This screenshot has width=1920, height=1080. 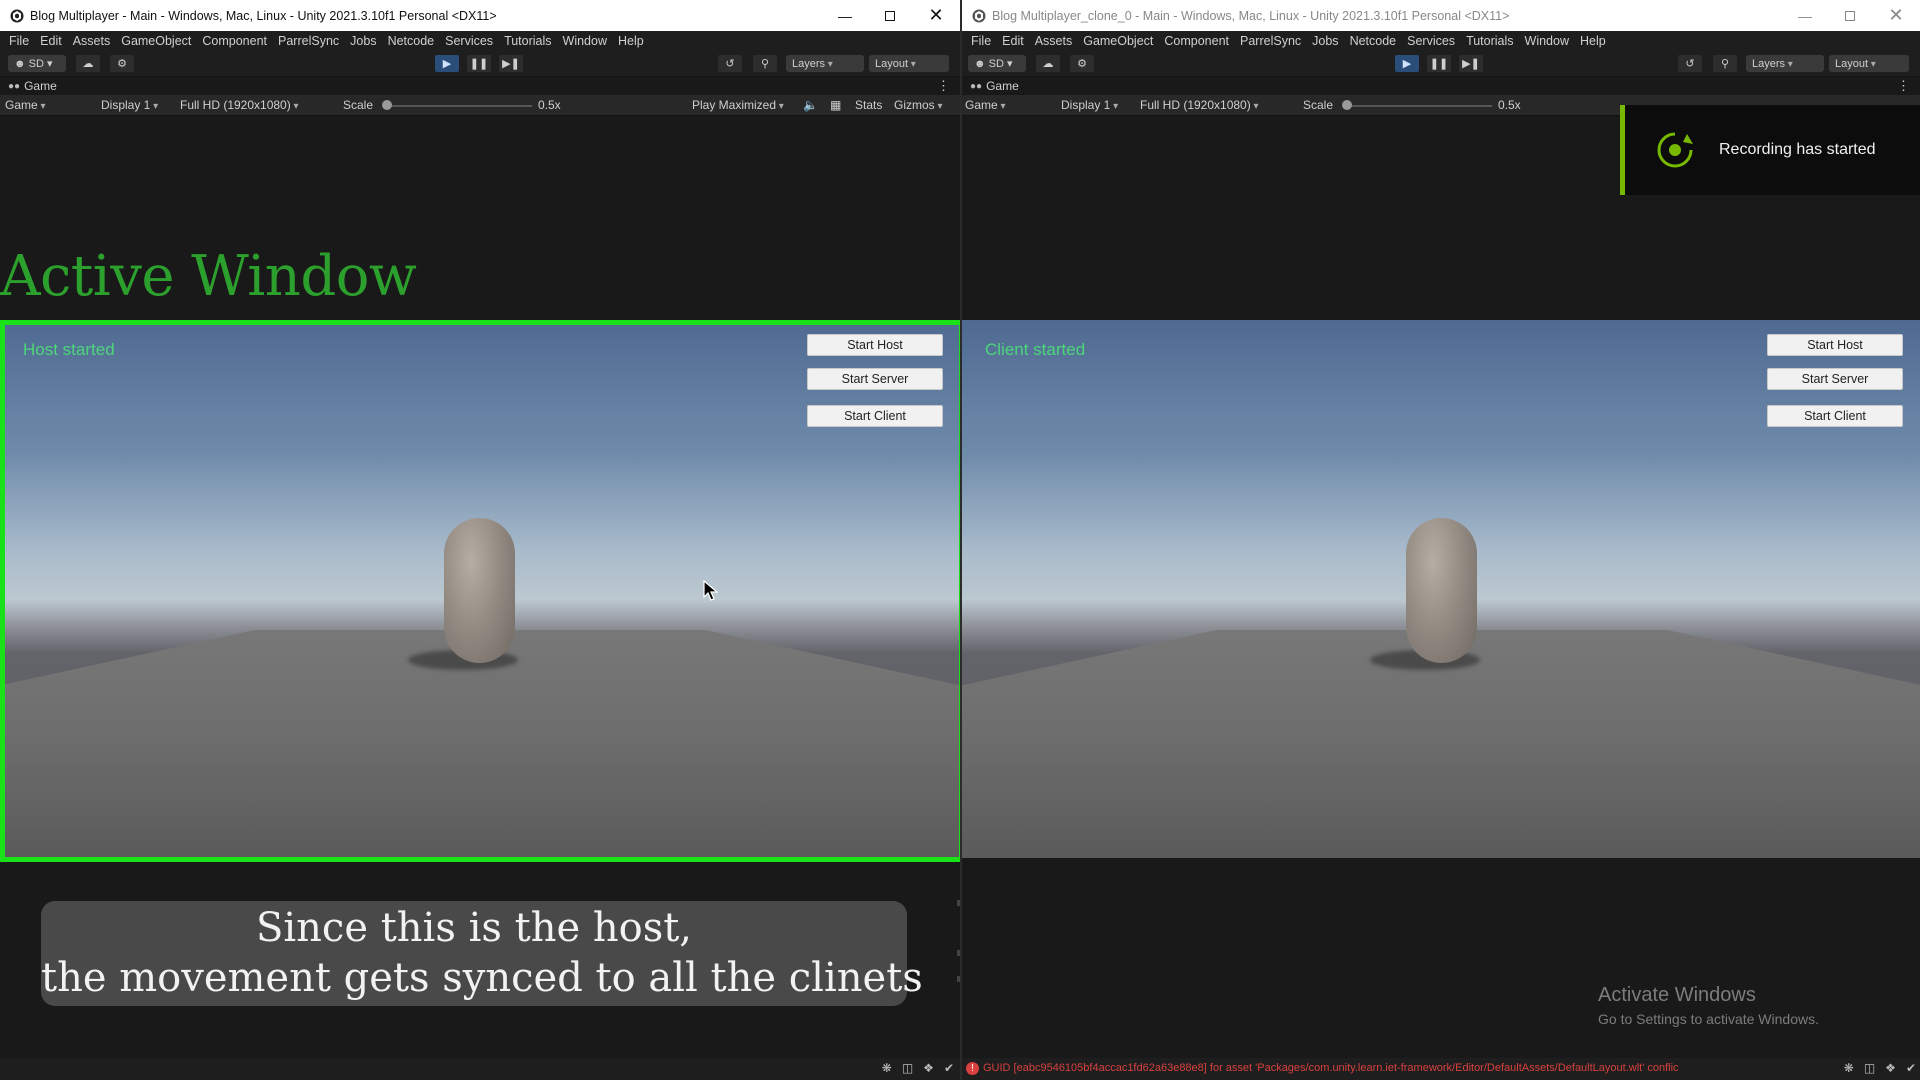 I want to click on watermark-subtitle: Go to Settings to activate Windows., so click(x=1708, y=1019).